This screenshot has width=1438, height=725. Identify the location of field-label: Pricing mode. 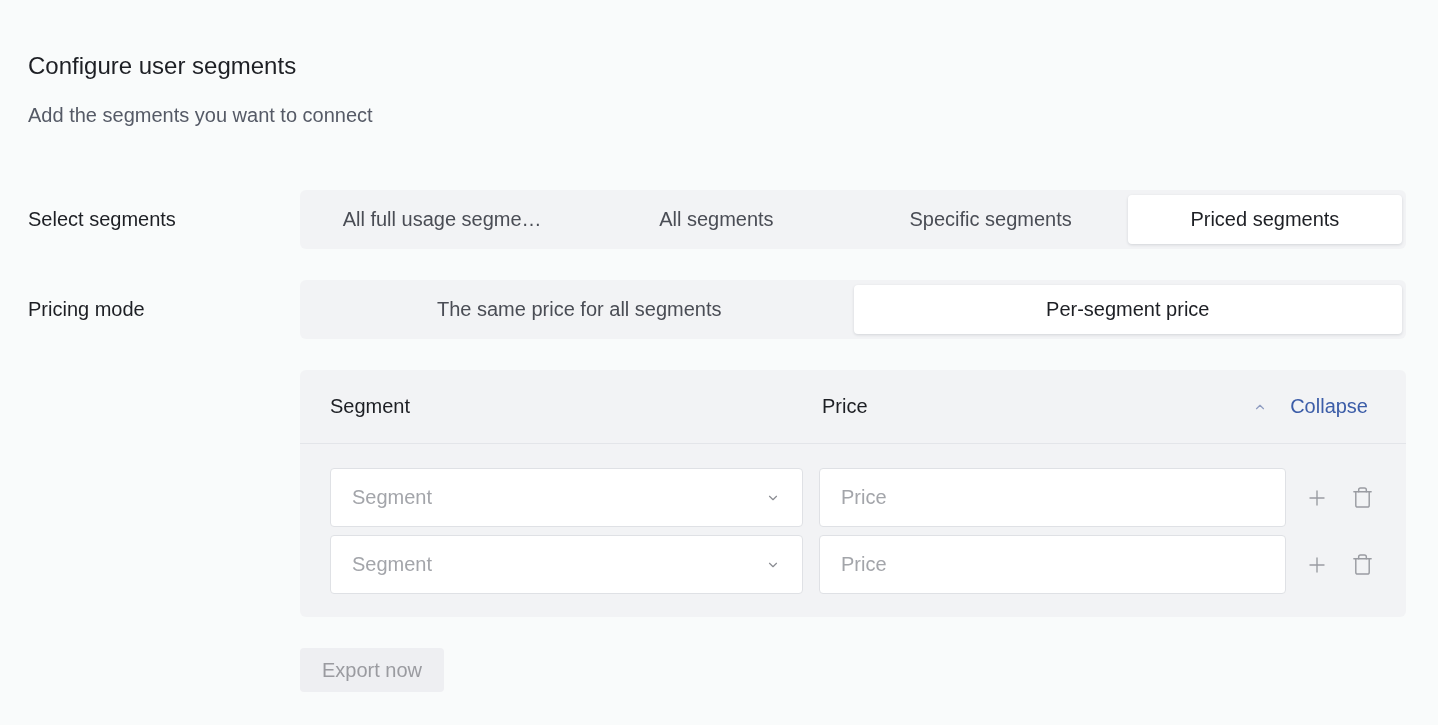
(86, 309).